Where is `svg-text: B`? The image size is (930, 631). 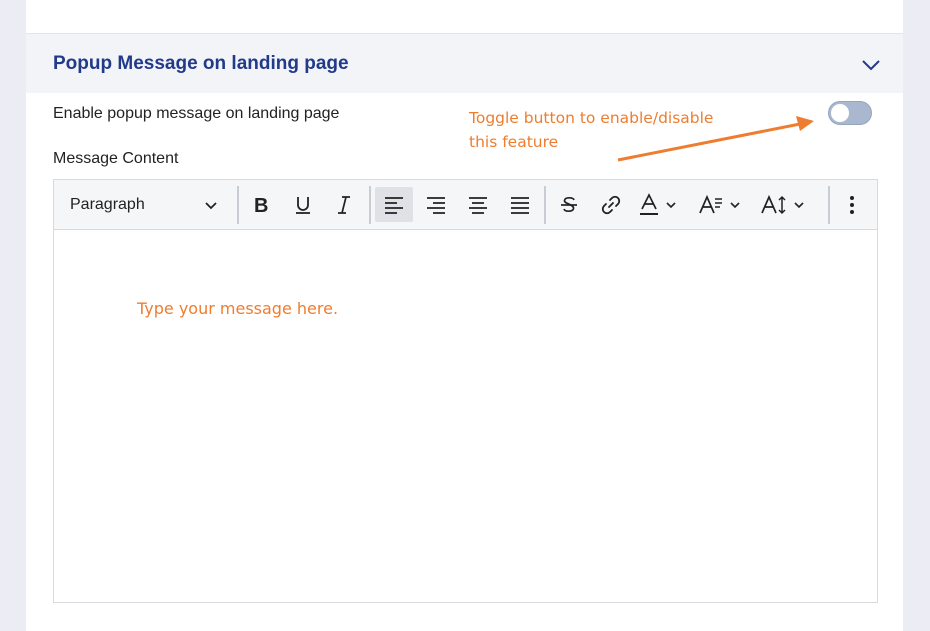
svg-text: B is located at coordinates (261, 205).